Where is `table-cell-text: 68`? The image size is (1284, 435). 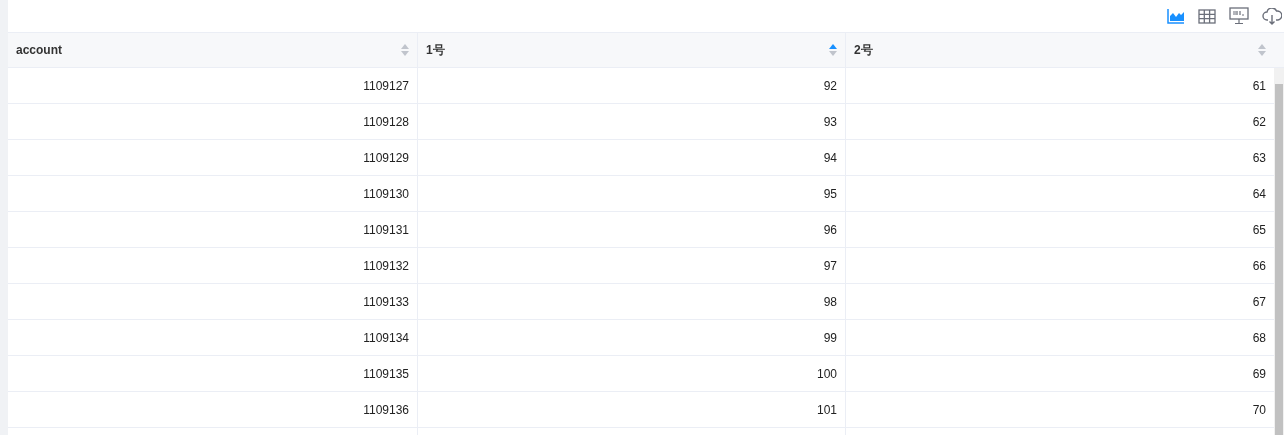 table-cell-text: 68 is located at coordinates (1259, 338).